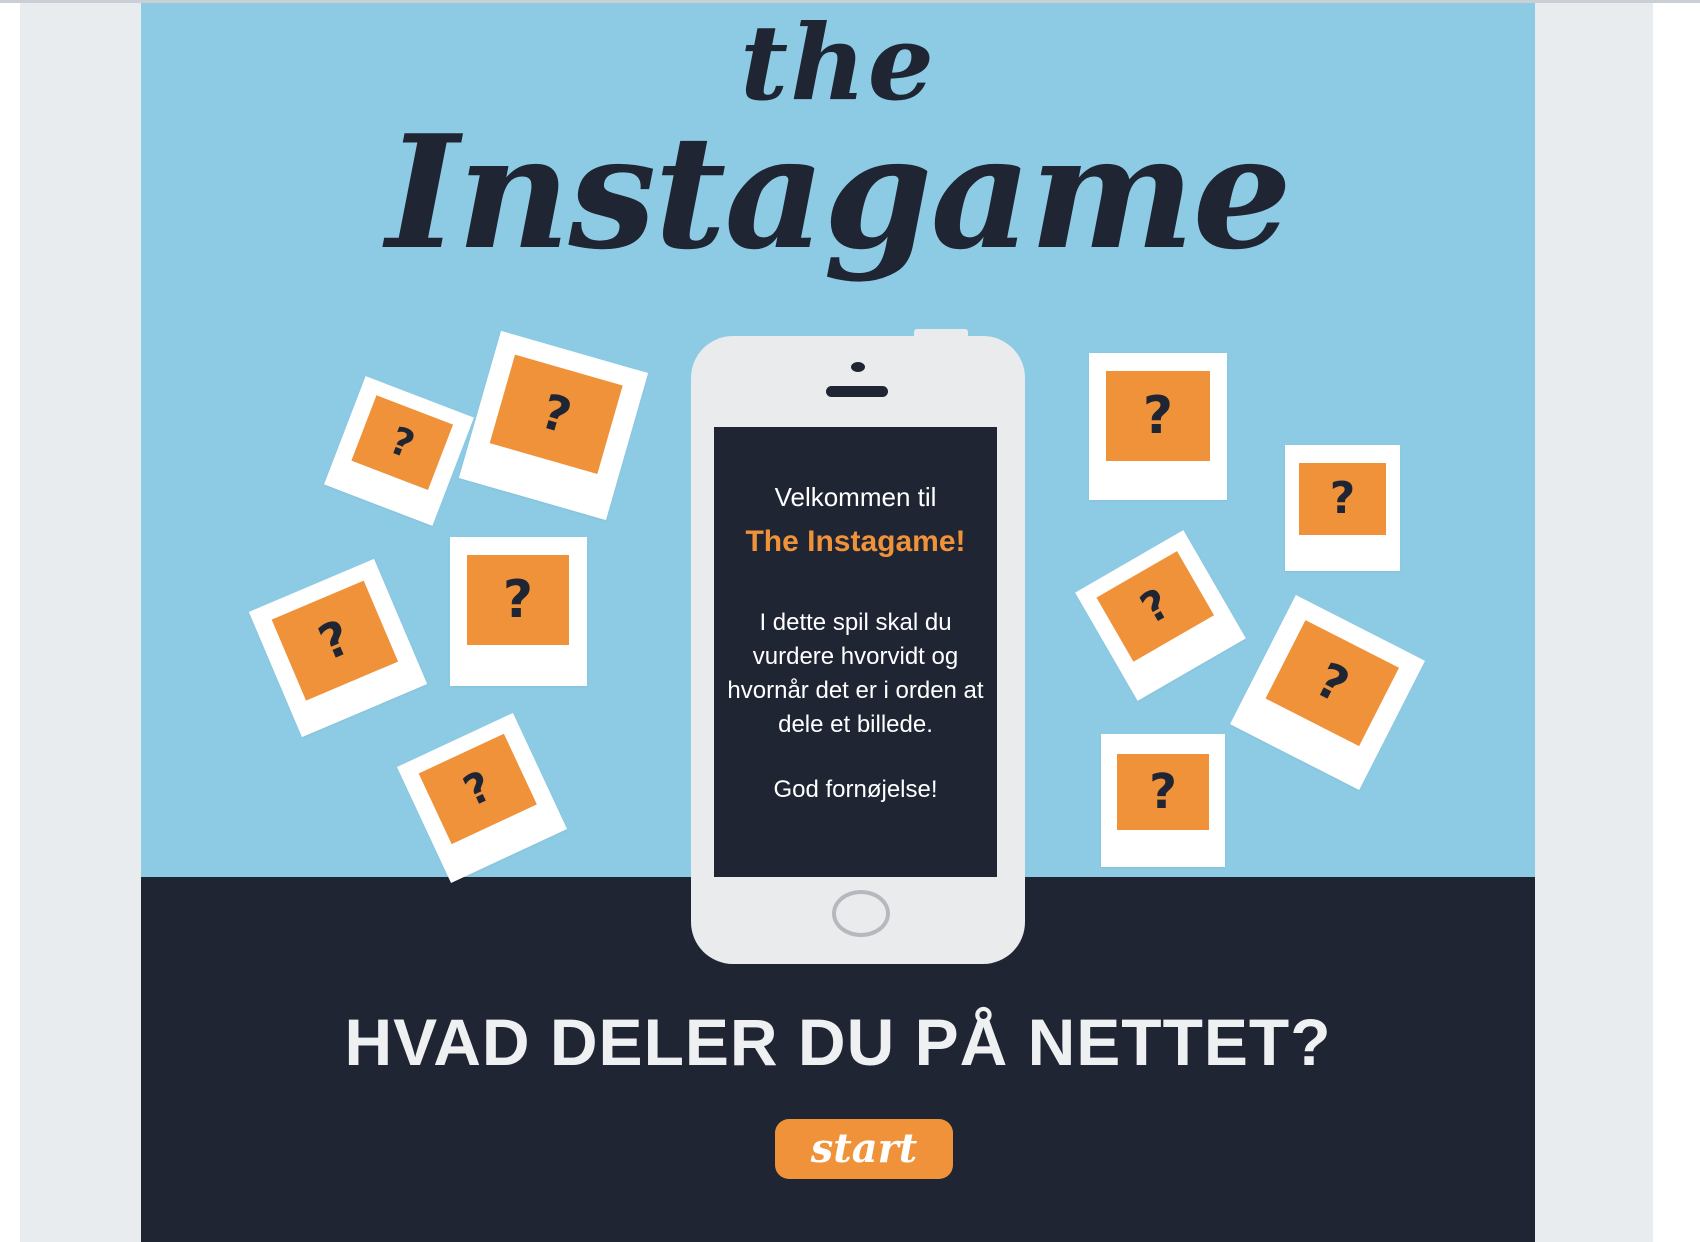 This screenshot has height=1242, width=1700. I want to click on logo-the-text: the, so click(838, 63).